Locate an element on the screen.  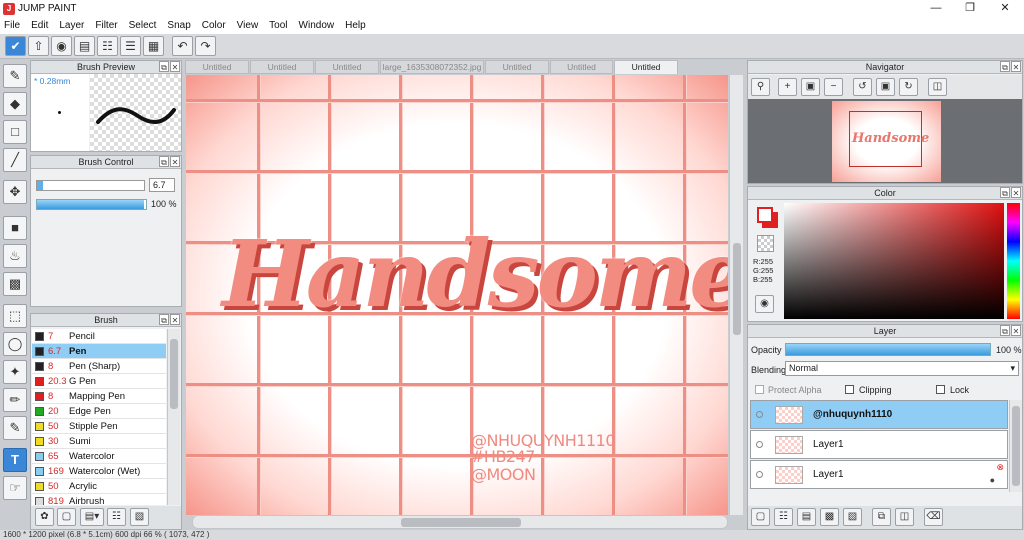
layer-opacity-slider is located at coordinates (888, 349).